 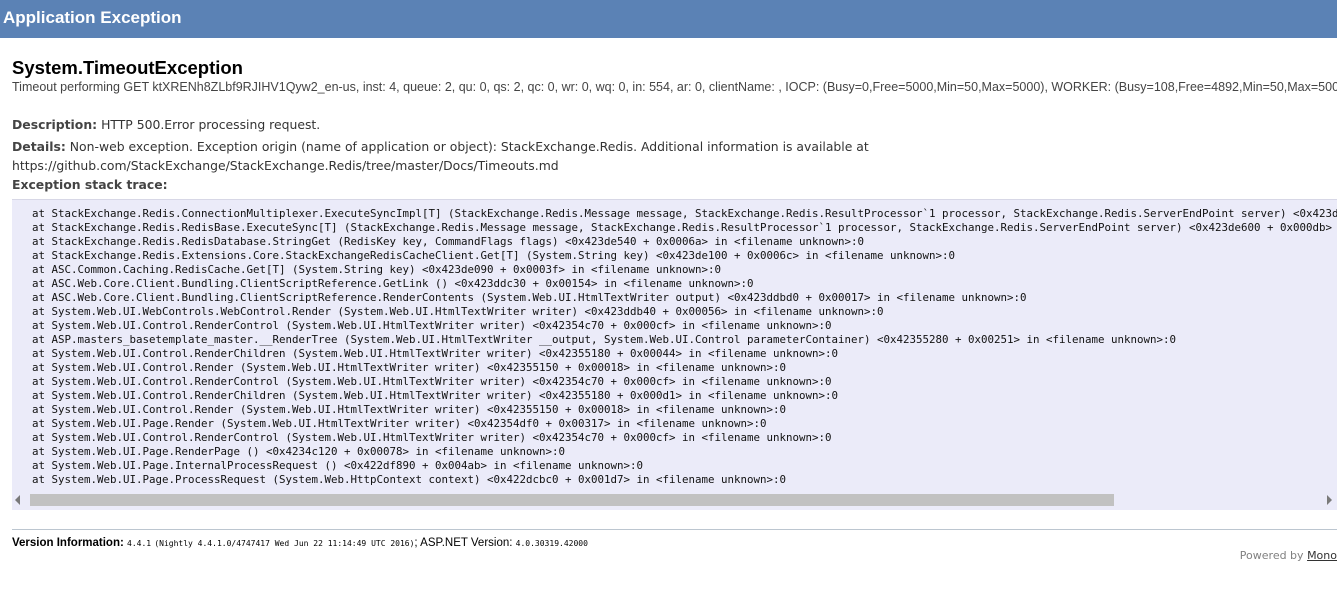 I want to click on scrollbar-thumb, so click(x=572, y=500).